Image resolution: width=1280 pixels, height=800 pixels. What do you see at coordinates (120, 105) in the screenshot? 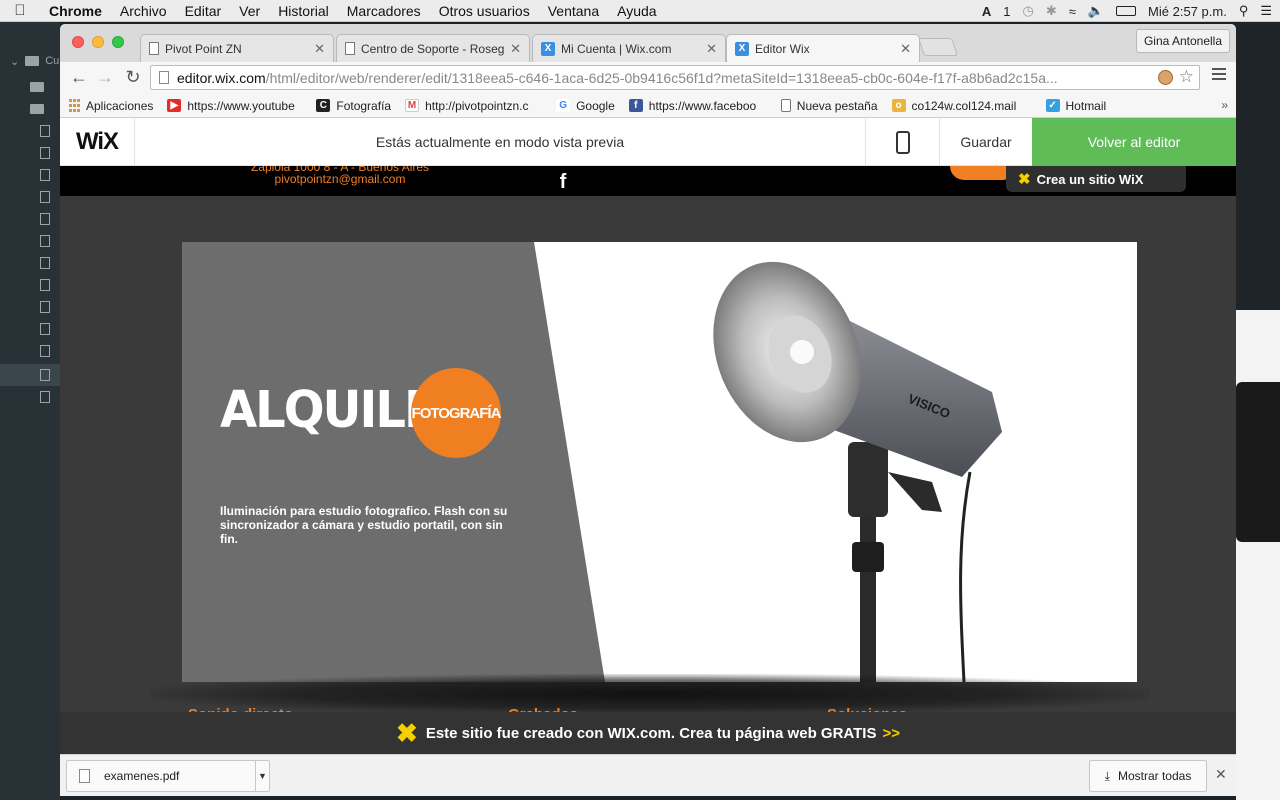
I see `bookmark-label: Aplicaciones` at bounding box center [120, 105].